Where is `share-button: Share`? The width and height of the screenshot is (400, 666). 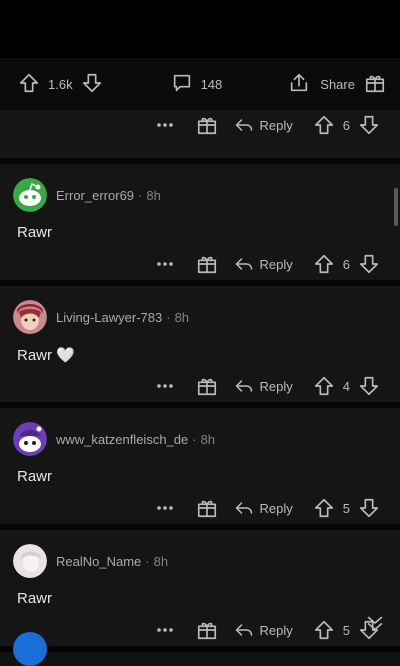
share-button: Share is located at coordinates (316, 84).